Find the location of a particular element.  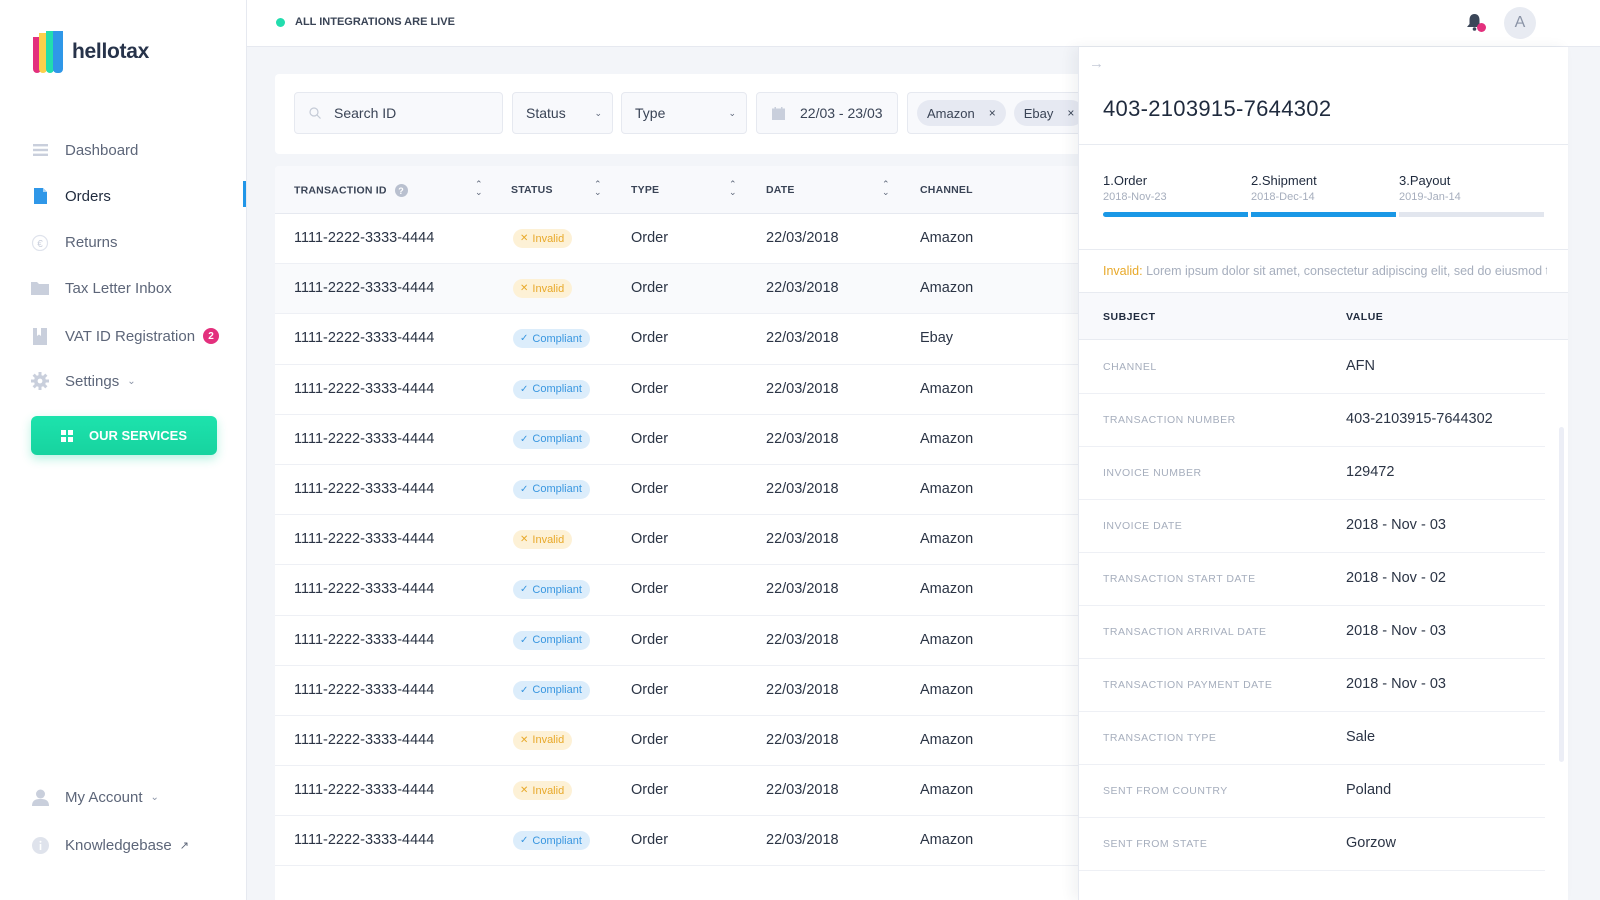

step-progress-bar is located at coordinates (1471, 214).